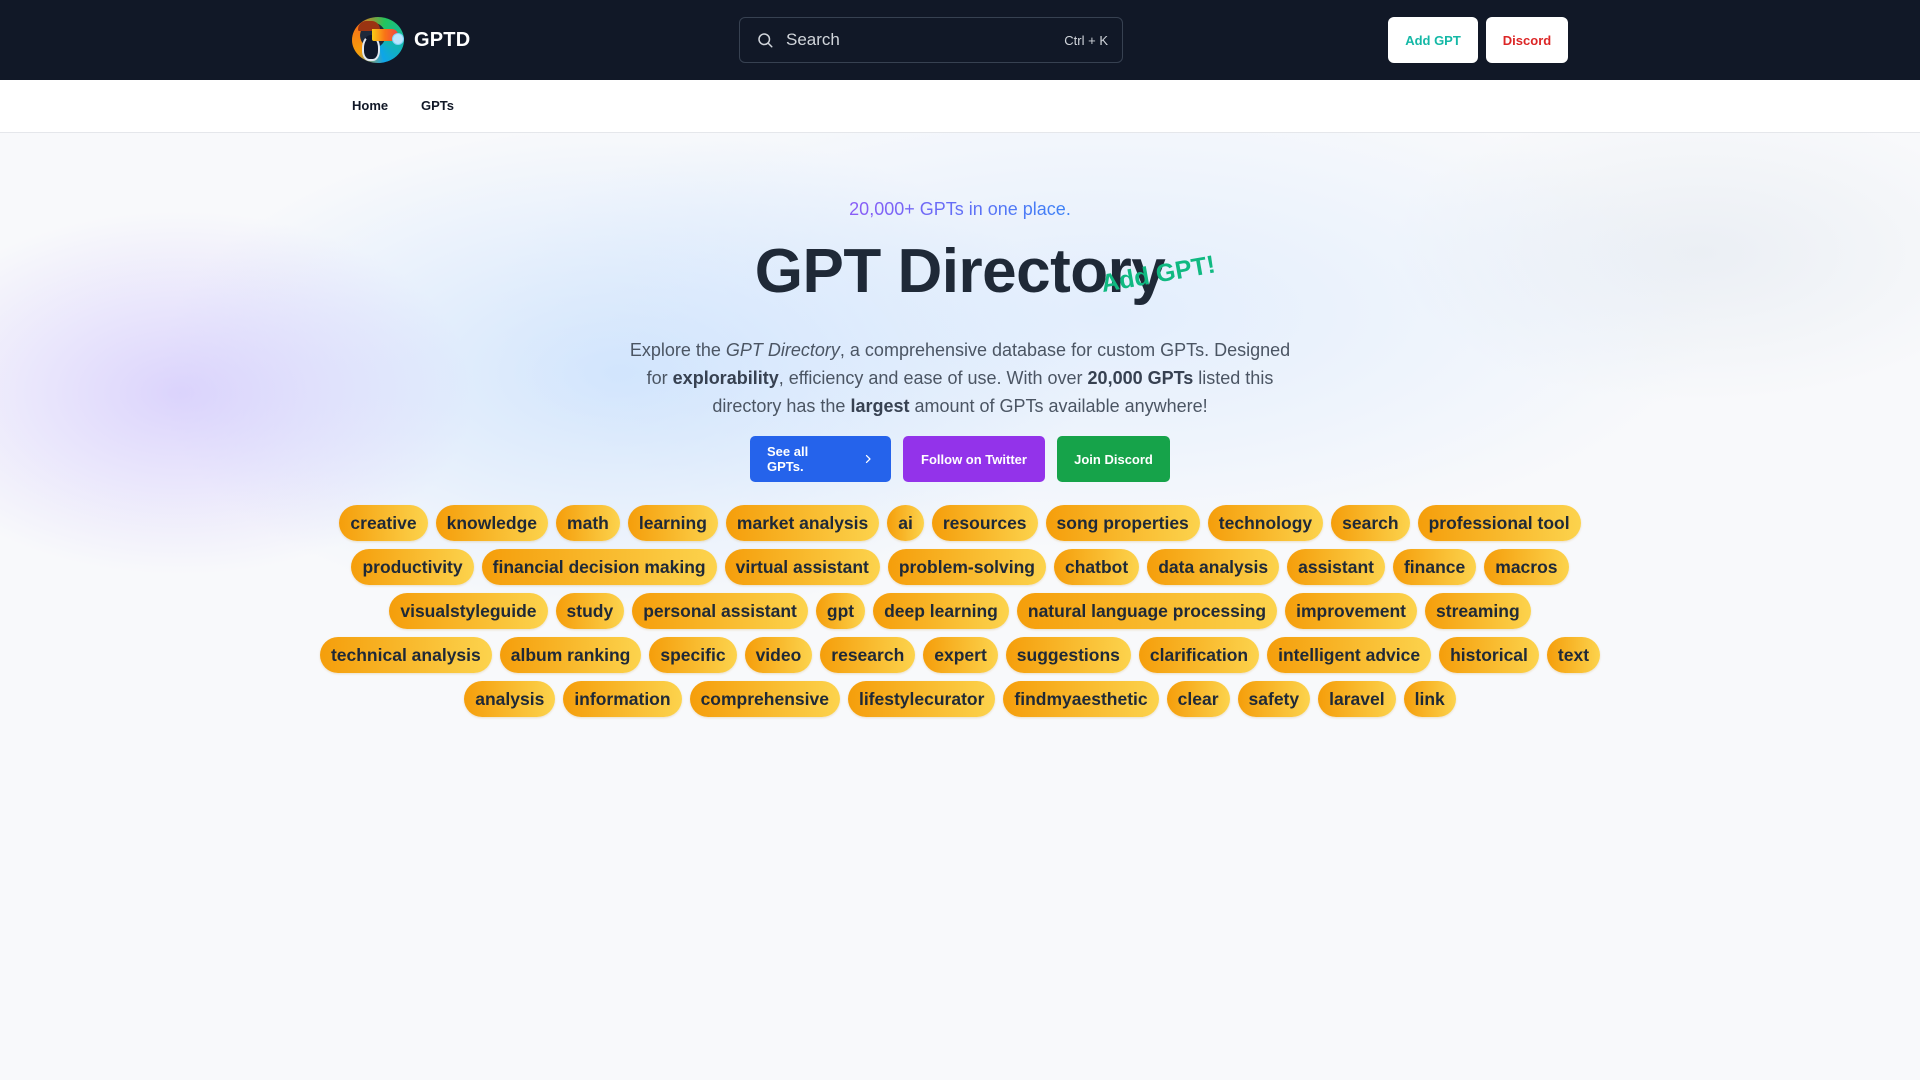  Describe the element at coordinates (802, 567) in the screenshot. I see `tag-chip: virtual assistant` at that location.